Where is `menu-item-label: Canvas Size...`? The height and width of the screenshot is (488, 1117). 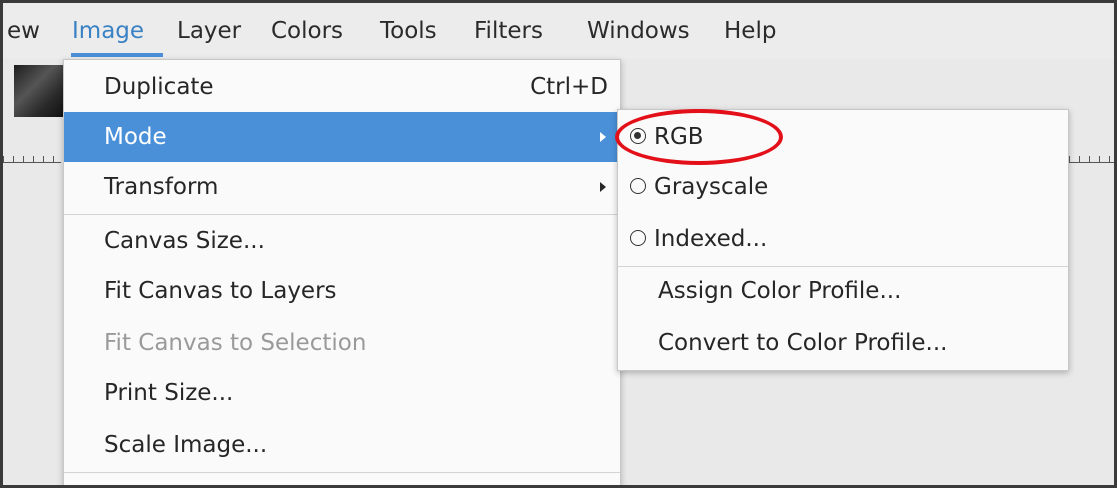 menu-item-label: Canvas Size... is located at coordinates (184, 241).